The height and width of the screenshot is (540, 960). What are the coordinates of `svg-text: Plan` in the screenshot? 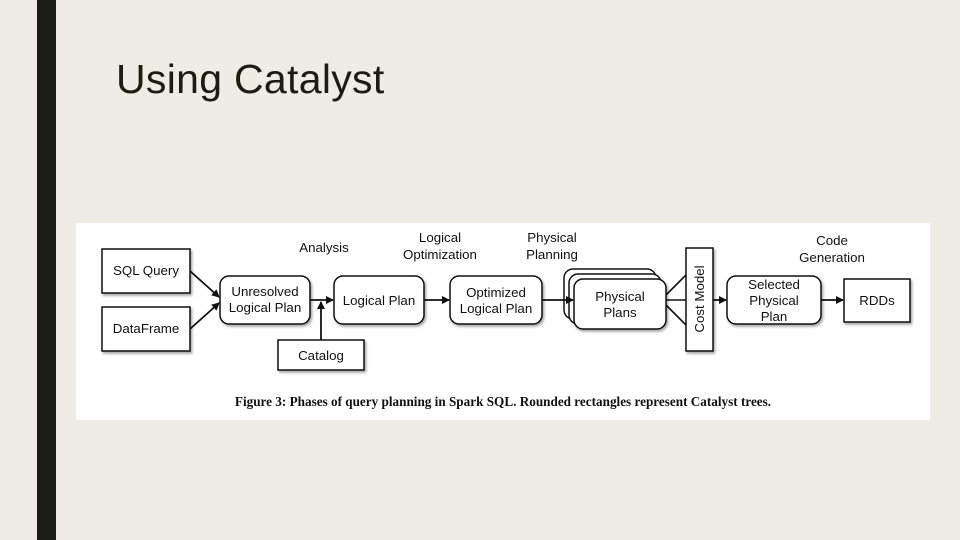 It's located at (774, 316).